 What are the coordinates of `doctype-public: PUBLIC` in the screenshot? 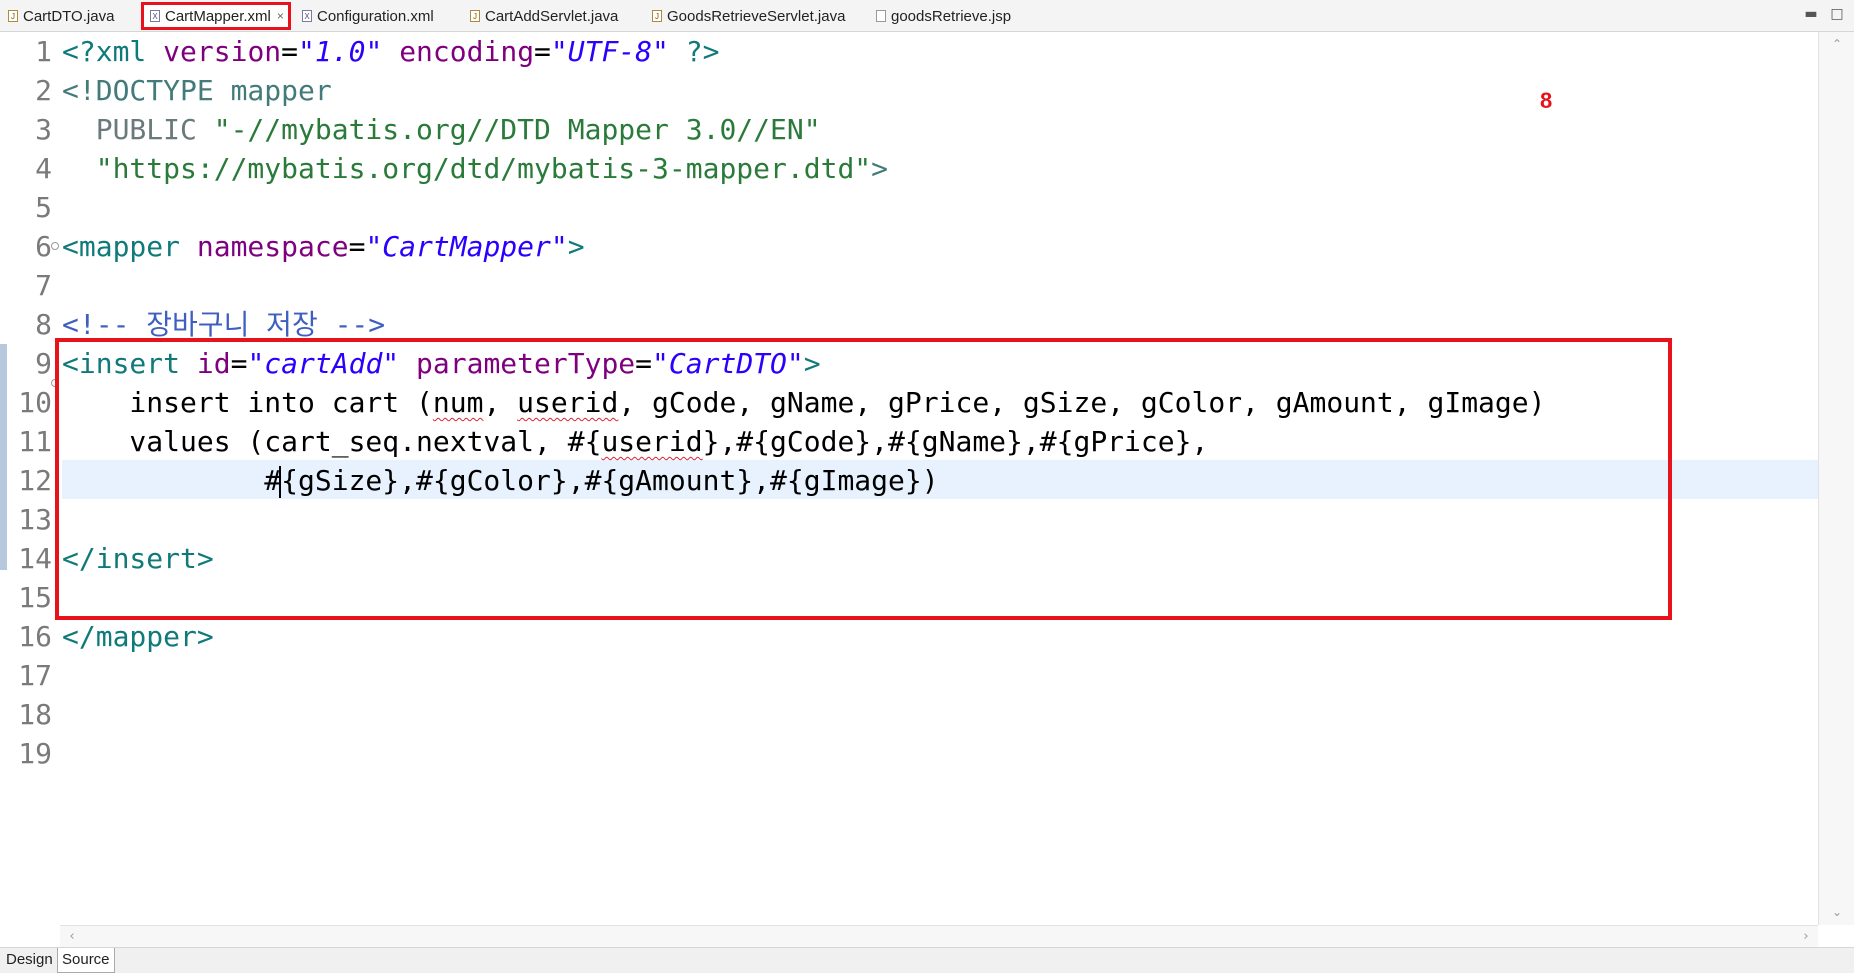 It's located at (138, 129).